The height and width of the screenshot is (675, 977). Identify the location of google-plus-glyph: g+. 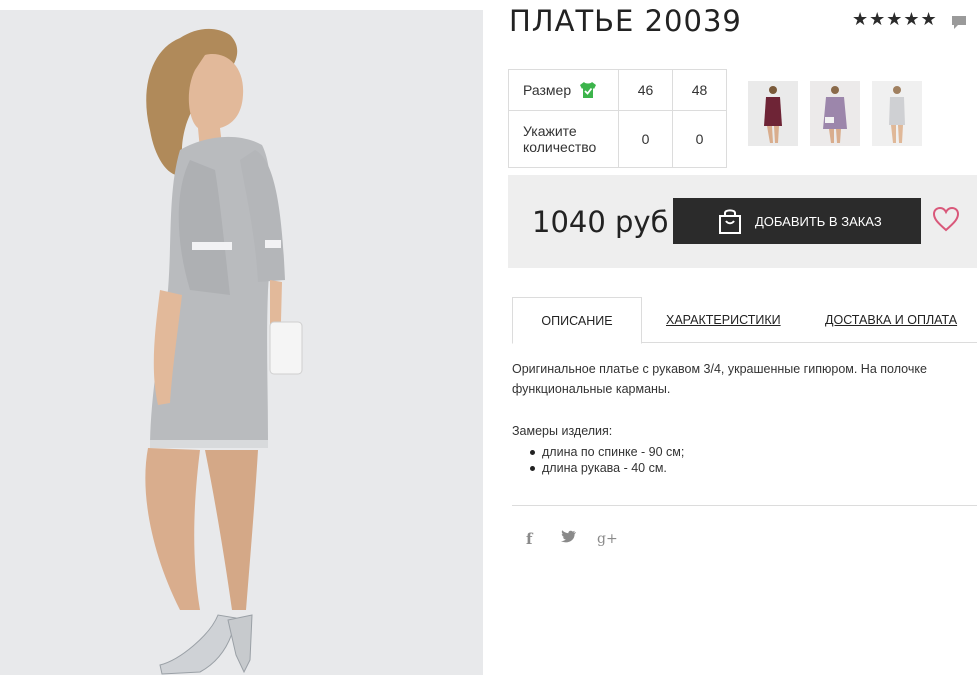
(607, 539).